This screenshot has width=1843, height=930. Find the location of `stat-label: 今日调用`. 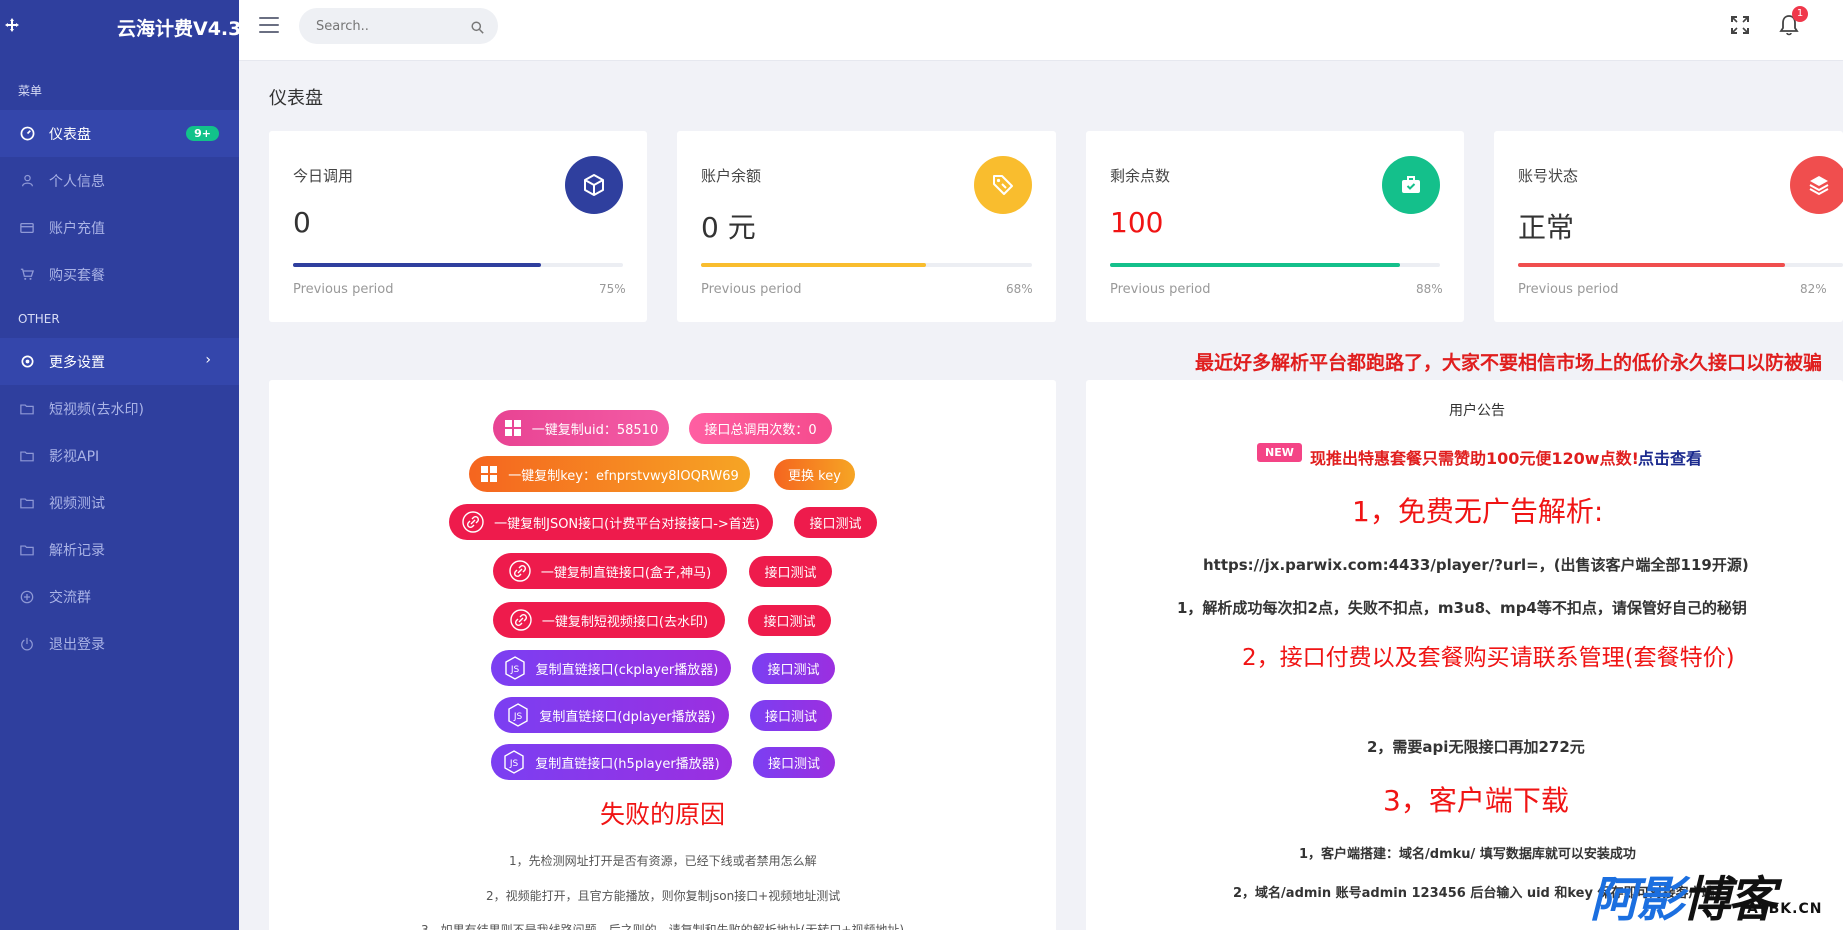

stat-label: 今日调用 is located at coordinates (323, 176).